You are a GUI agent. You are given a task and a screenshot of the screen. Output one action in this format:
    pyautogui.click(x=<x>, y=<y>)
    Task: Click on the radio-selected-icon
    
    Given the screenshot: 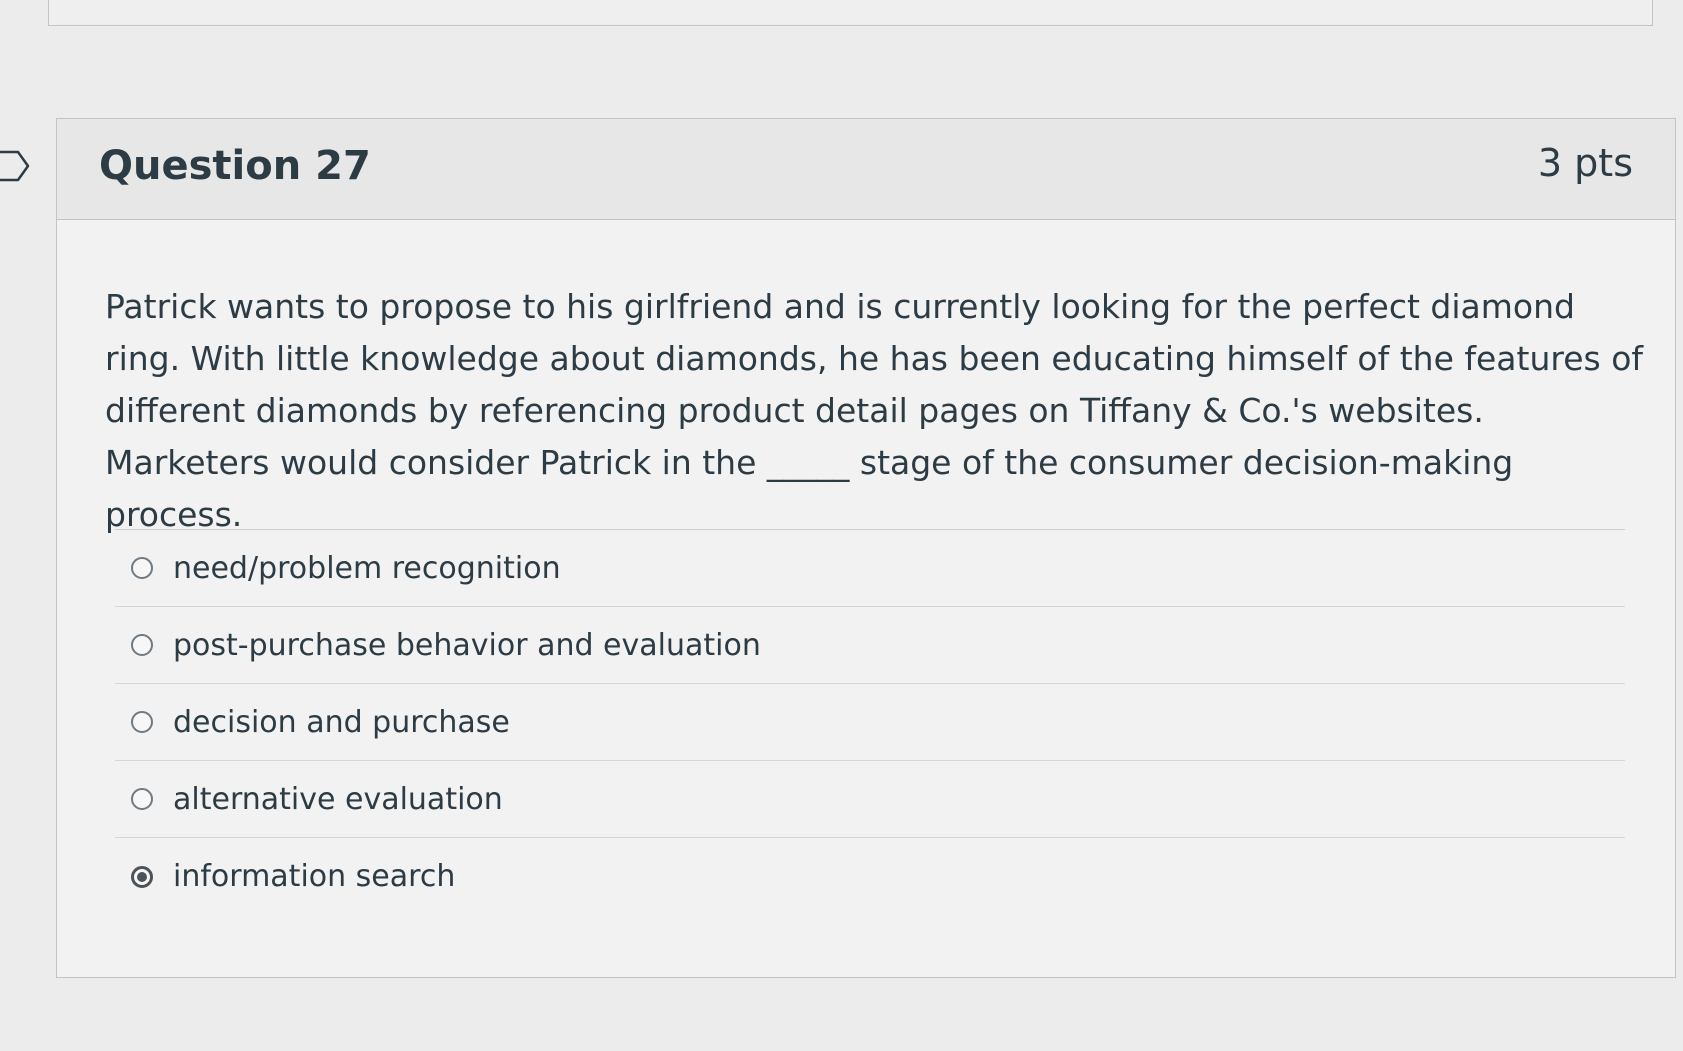 What is the action you would take?
    pyautogui.click(x=142, y=876)
    